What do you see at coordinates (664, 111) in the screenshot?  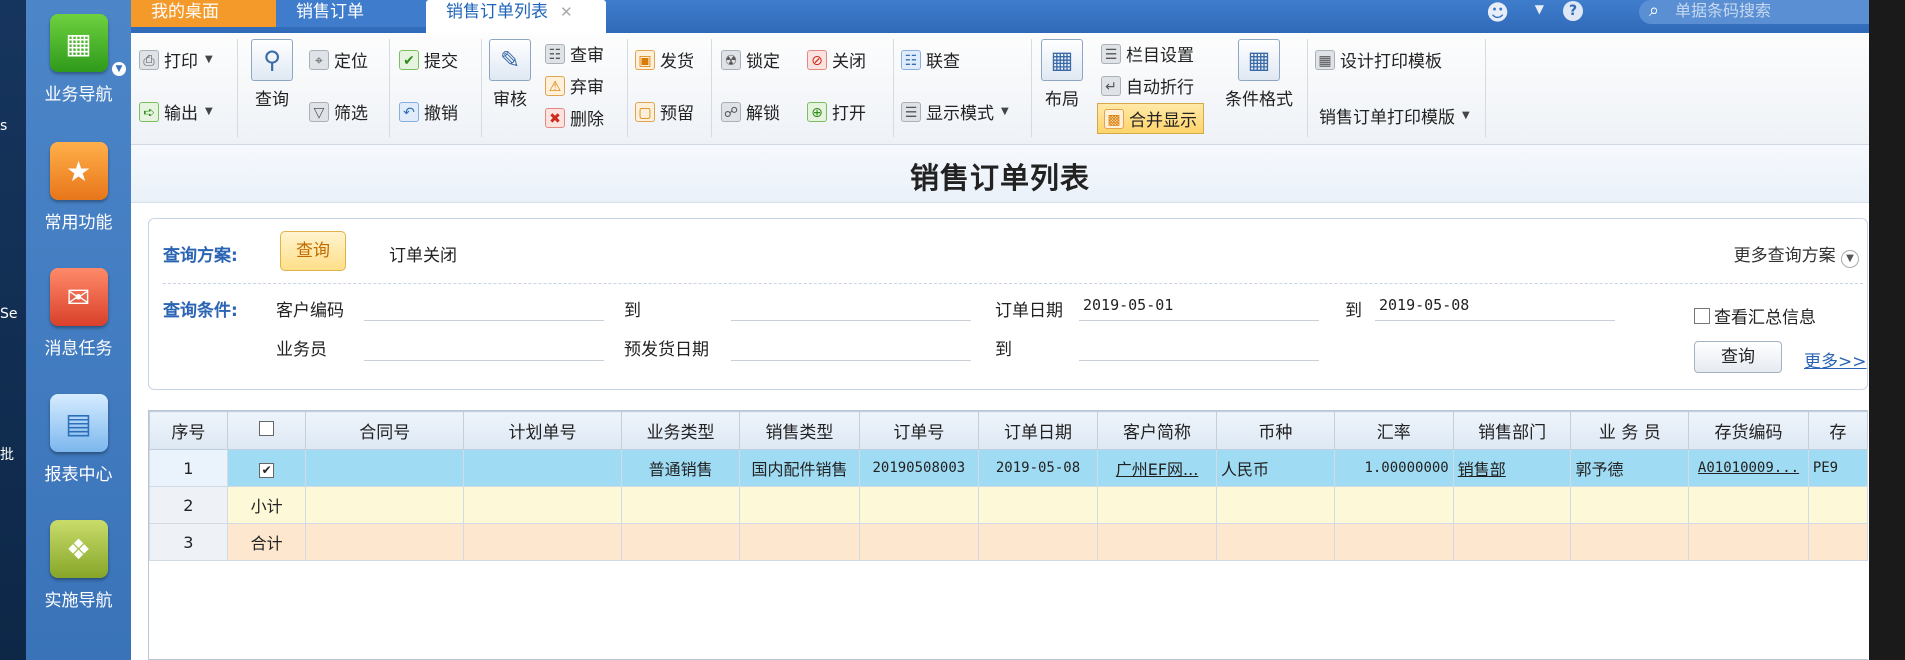 I see `reserve-button: ▢ 预留` at bounding box center [664, 111].